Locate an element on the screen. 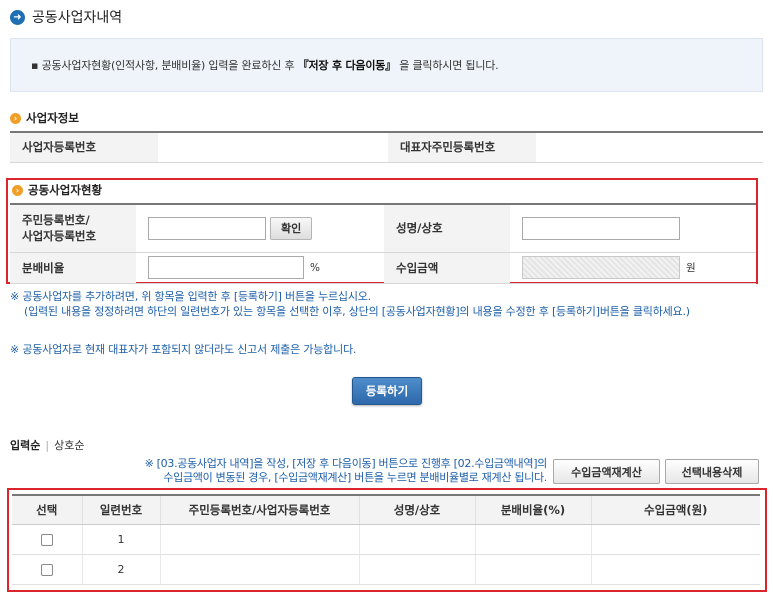 This screenshot has height=596, width=773. percent-unit: % is located at coordinates (315, 267).